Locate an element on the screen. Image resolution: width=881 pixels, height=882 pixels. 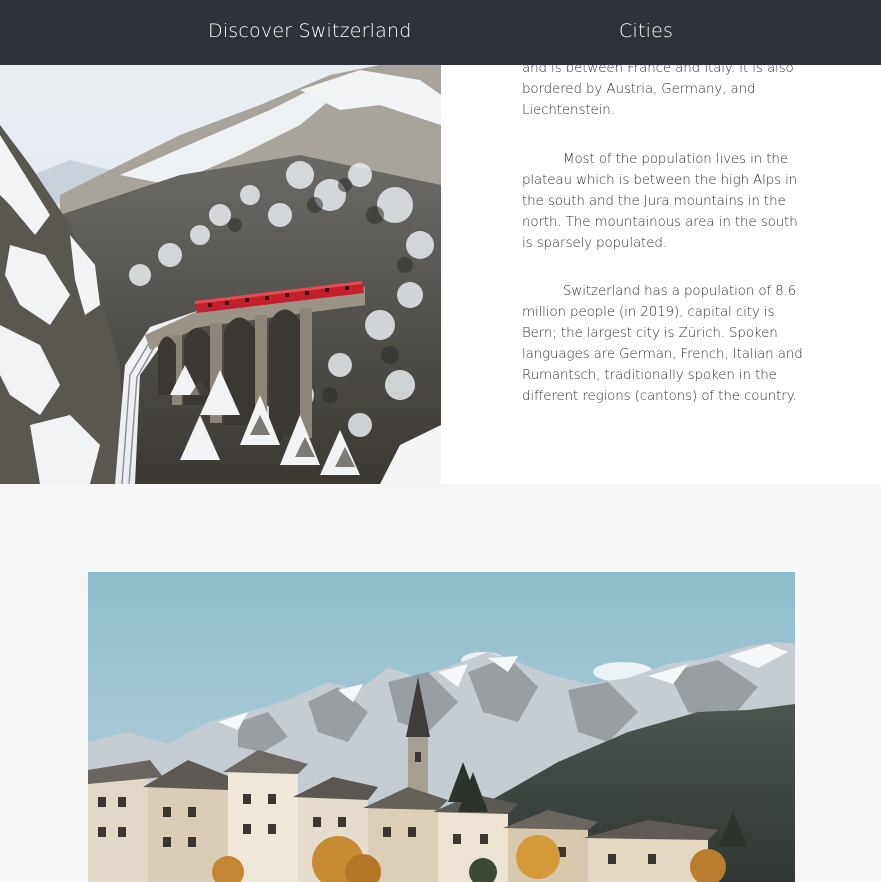
nav-cities-link: Cities is located at coordinates (646, 32).